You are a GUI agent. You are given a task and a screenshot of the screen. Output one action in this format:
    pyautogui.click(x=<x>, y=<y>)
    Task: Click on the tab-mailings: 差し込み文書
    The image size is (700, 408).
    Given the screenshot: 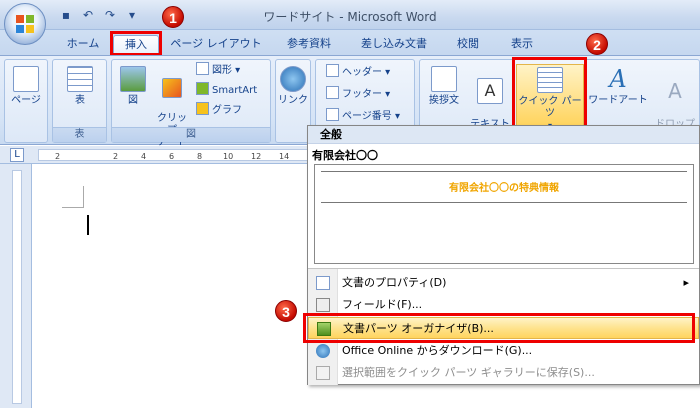 What is the action you would take?
    pyautogui.click(x=394, y=45)
    